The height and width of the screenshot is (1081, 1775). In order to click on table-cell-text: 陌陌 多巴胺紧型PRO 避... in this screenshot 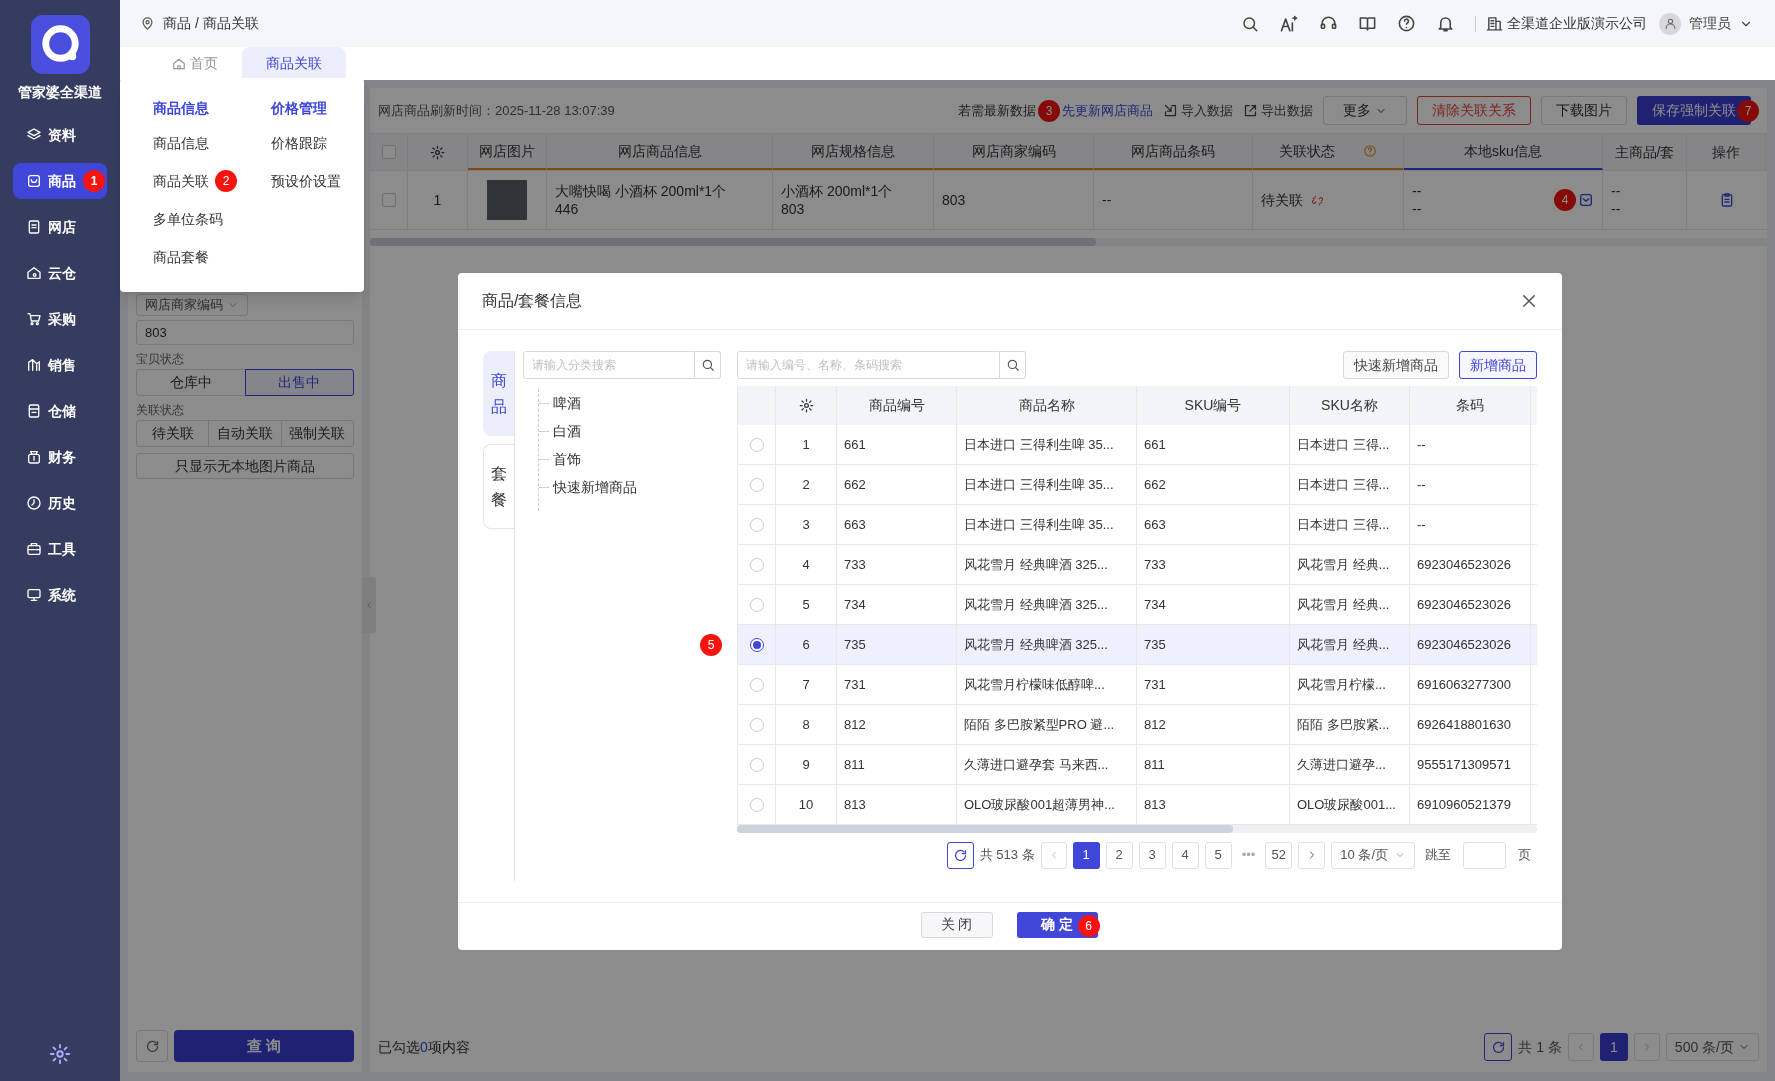, I will do `click(1039, 724)`.